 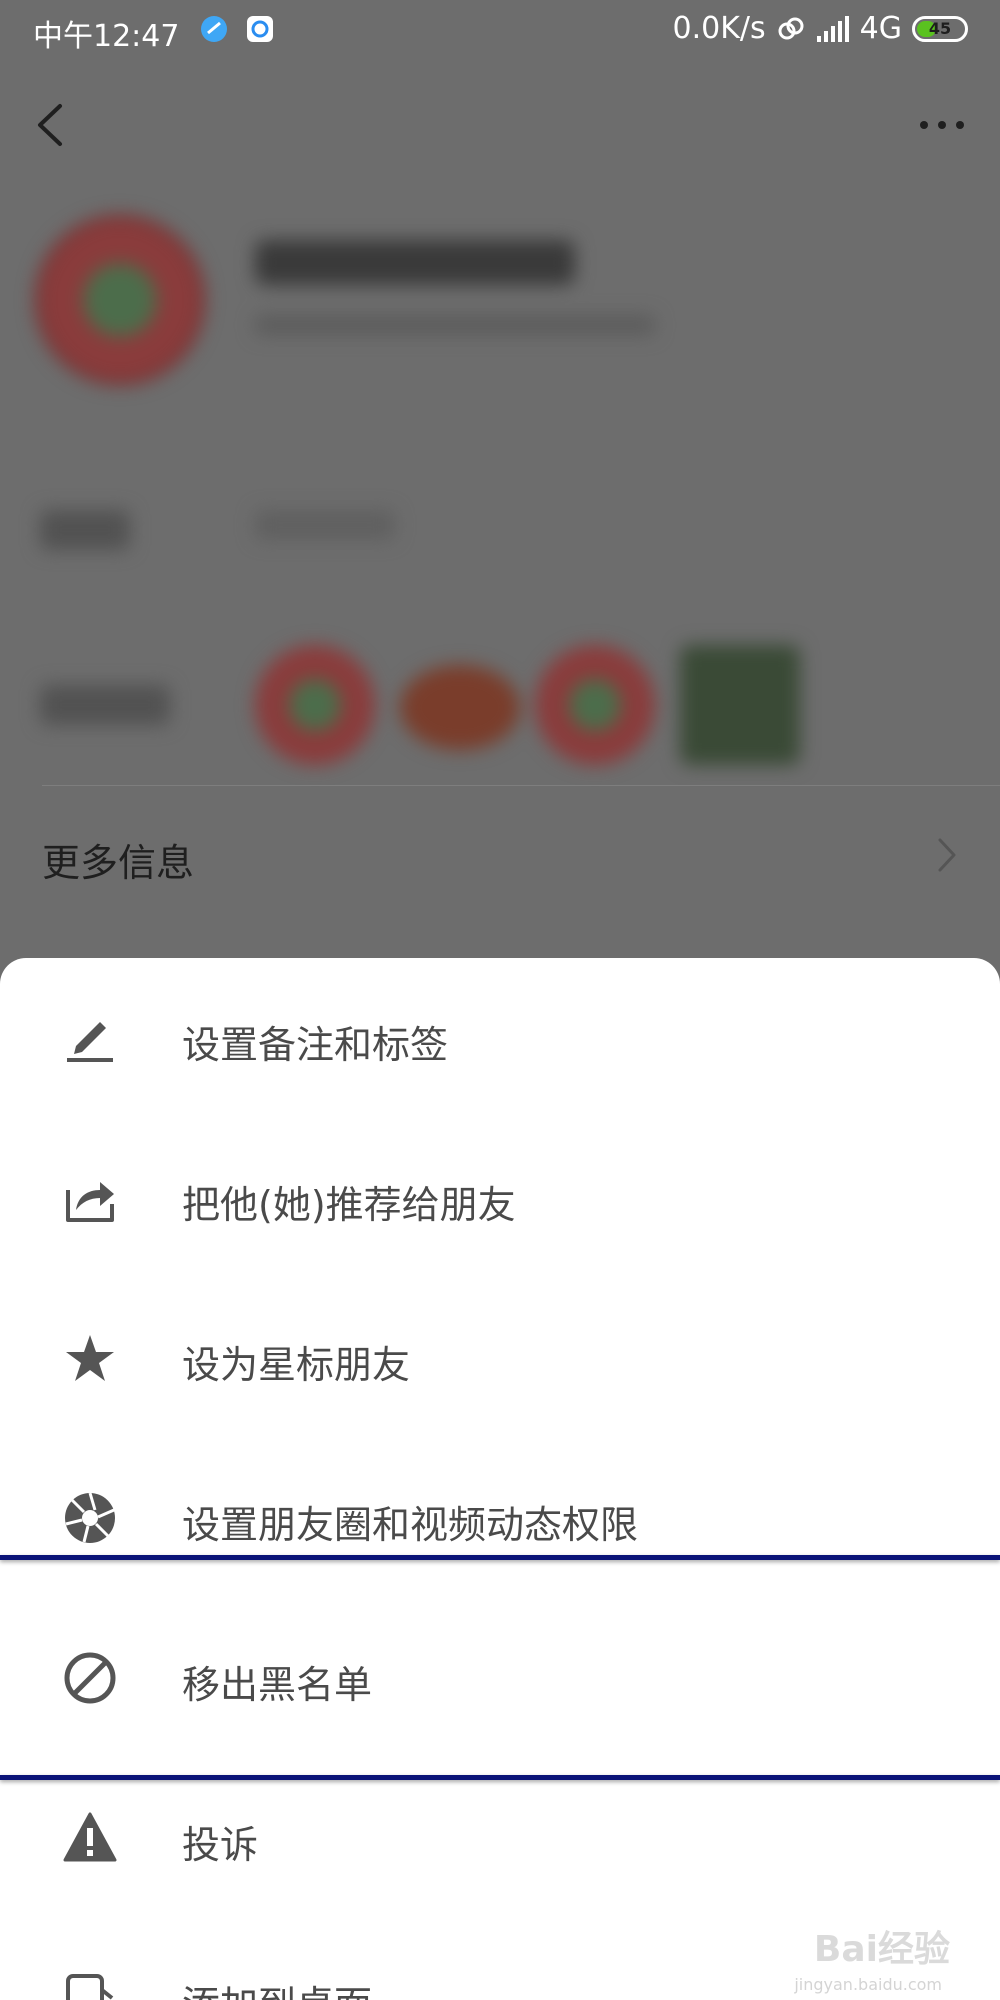 I want to click on status-bar: 中午12:47 0.0K/s 4G 45, so click(x=500, y=30).